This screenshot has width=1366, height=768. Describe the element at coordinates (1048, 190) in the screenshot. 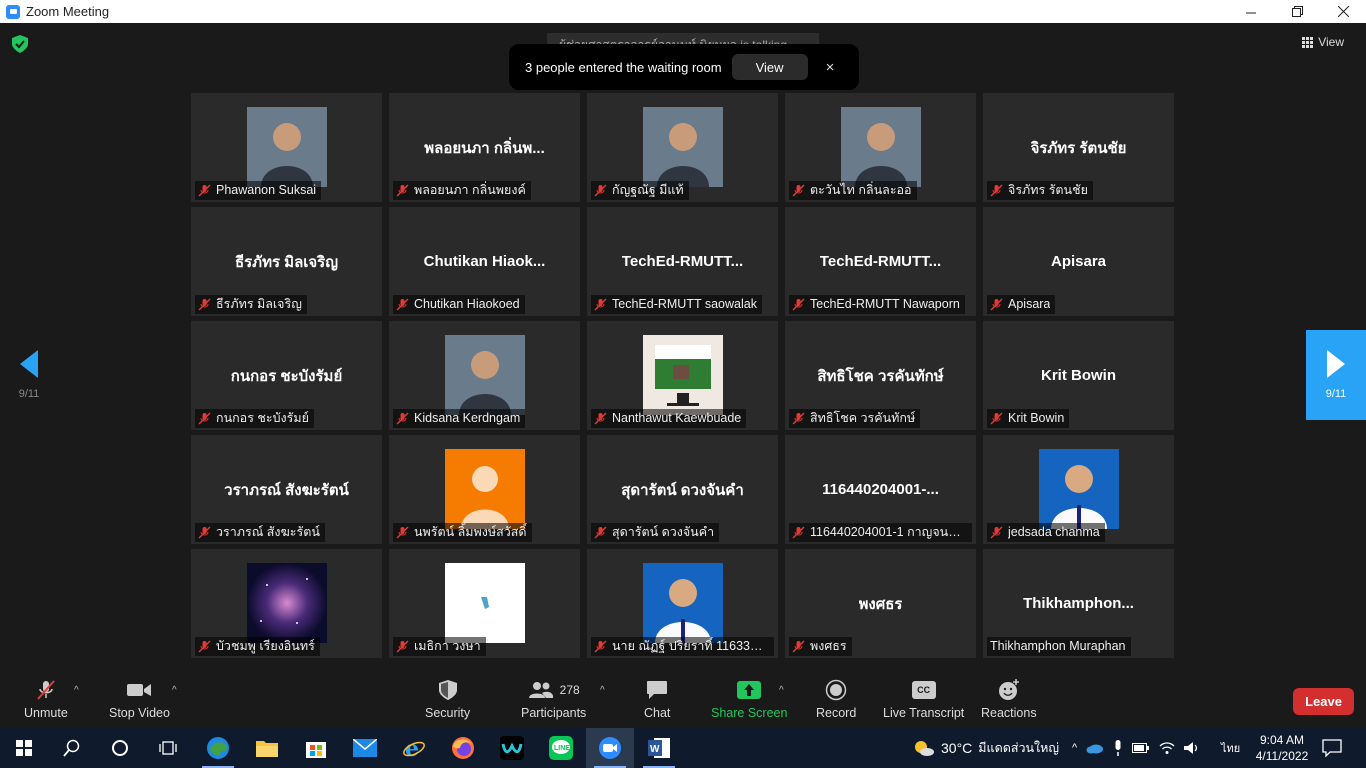

I see `participant-name: จิรภัทร รัตนชัย` at that location.